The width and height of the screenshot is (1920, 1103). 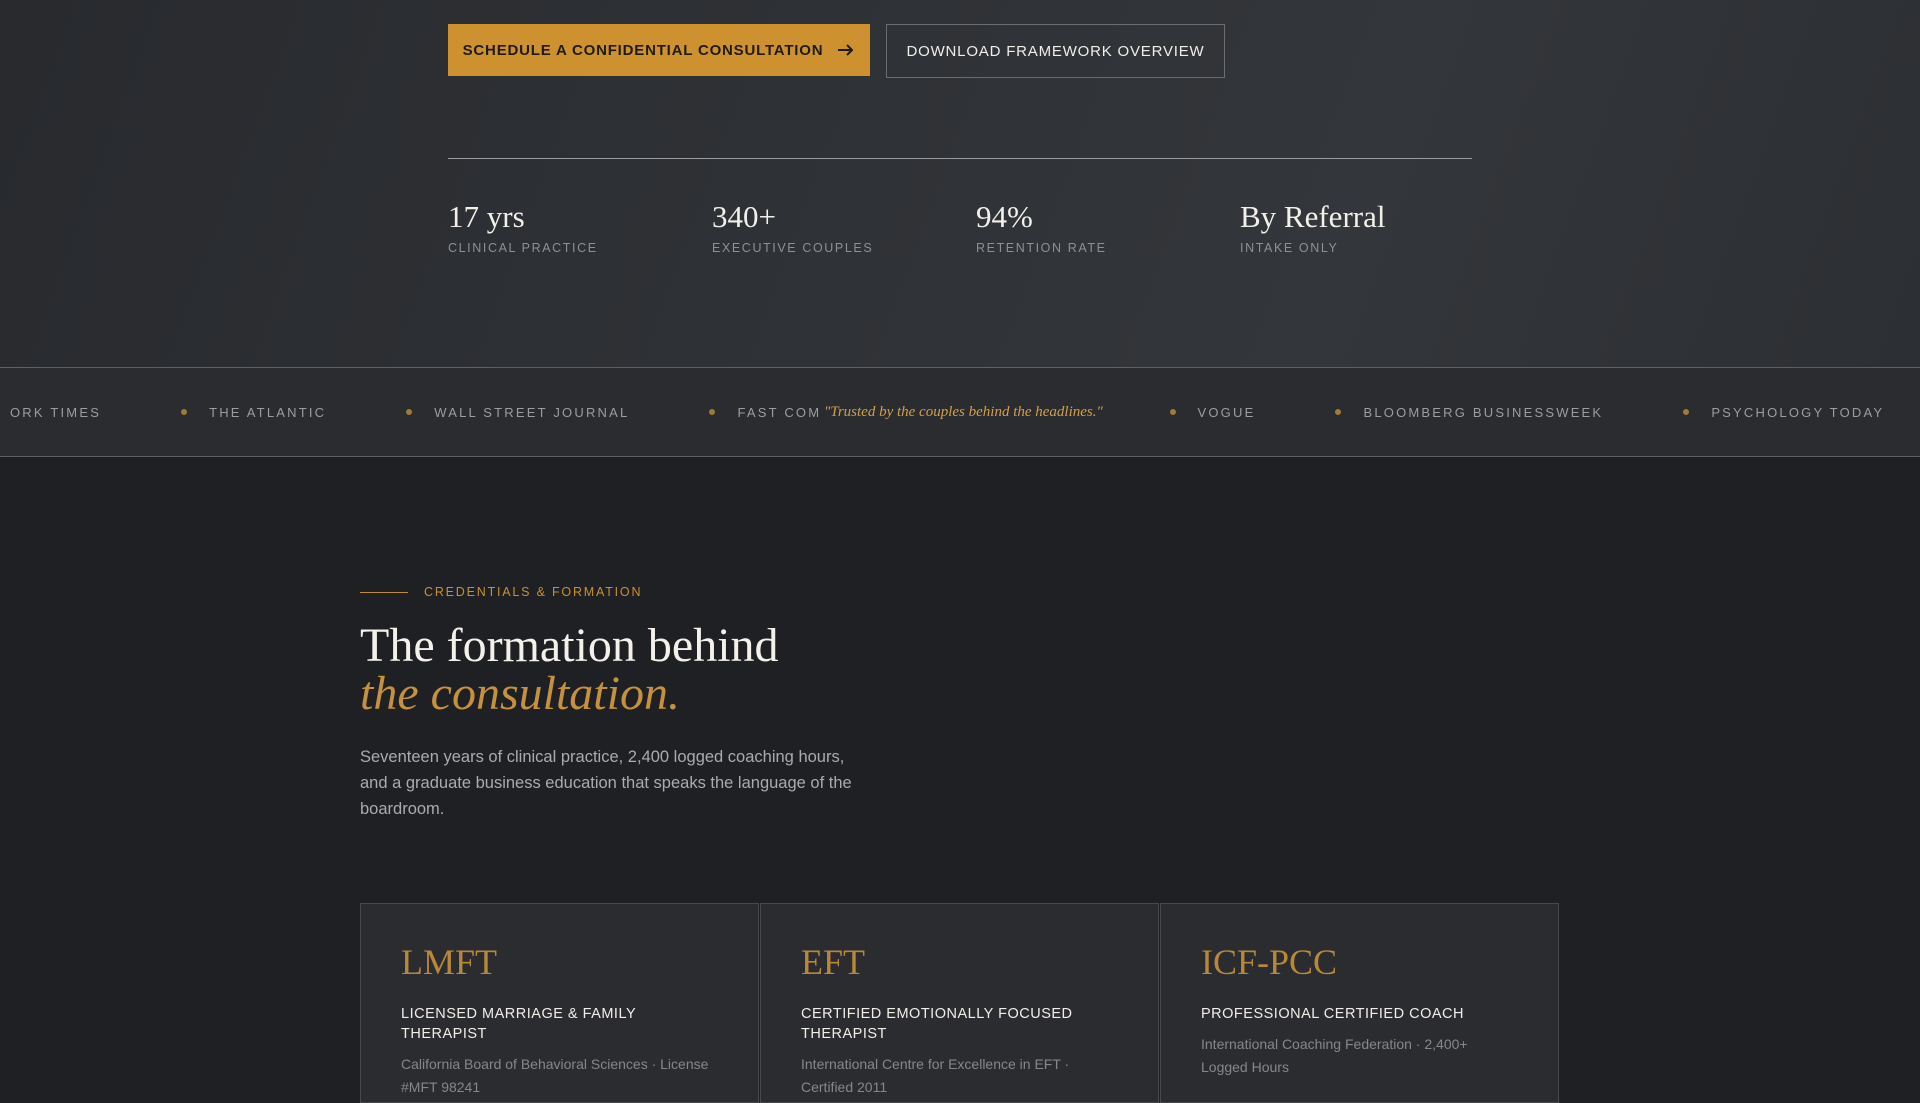 I want to click on headline-line-2: the consultation., so click(x=520, y=693).